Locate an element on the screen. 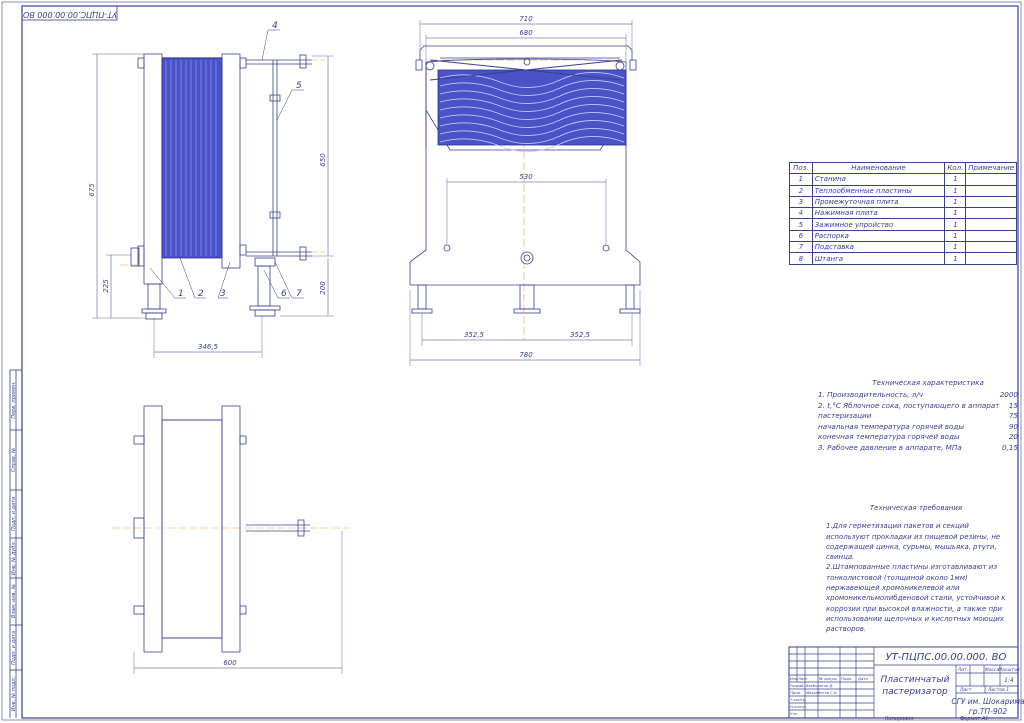 The width and height of the screenshot is (1024, 723). spec-header-note: Примечание is located at coordinates (991, 168).